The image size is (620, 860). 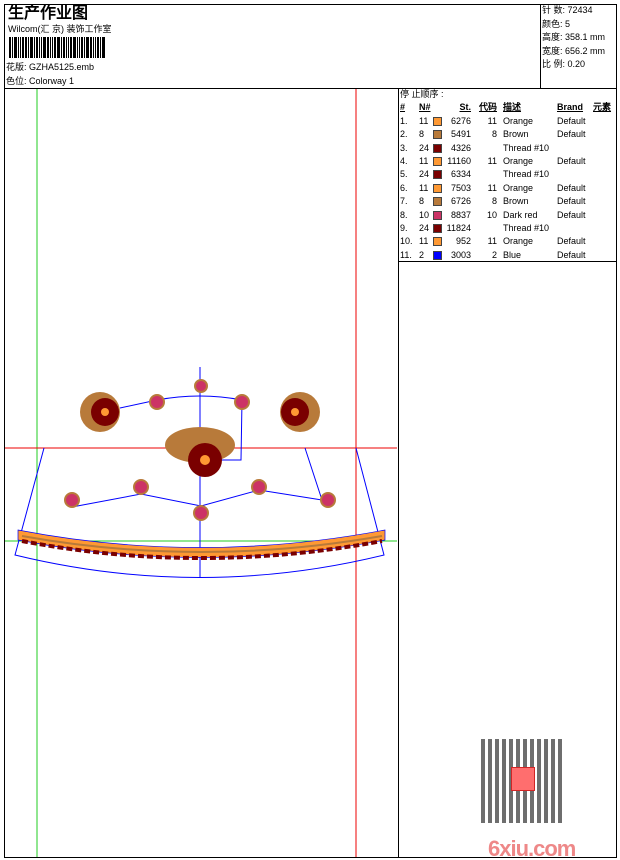 What do you see at coordinates (201, 544) in the screenshot?
I see `embroidery-band` at bounding box center [201, 544].